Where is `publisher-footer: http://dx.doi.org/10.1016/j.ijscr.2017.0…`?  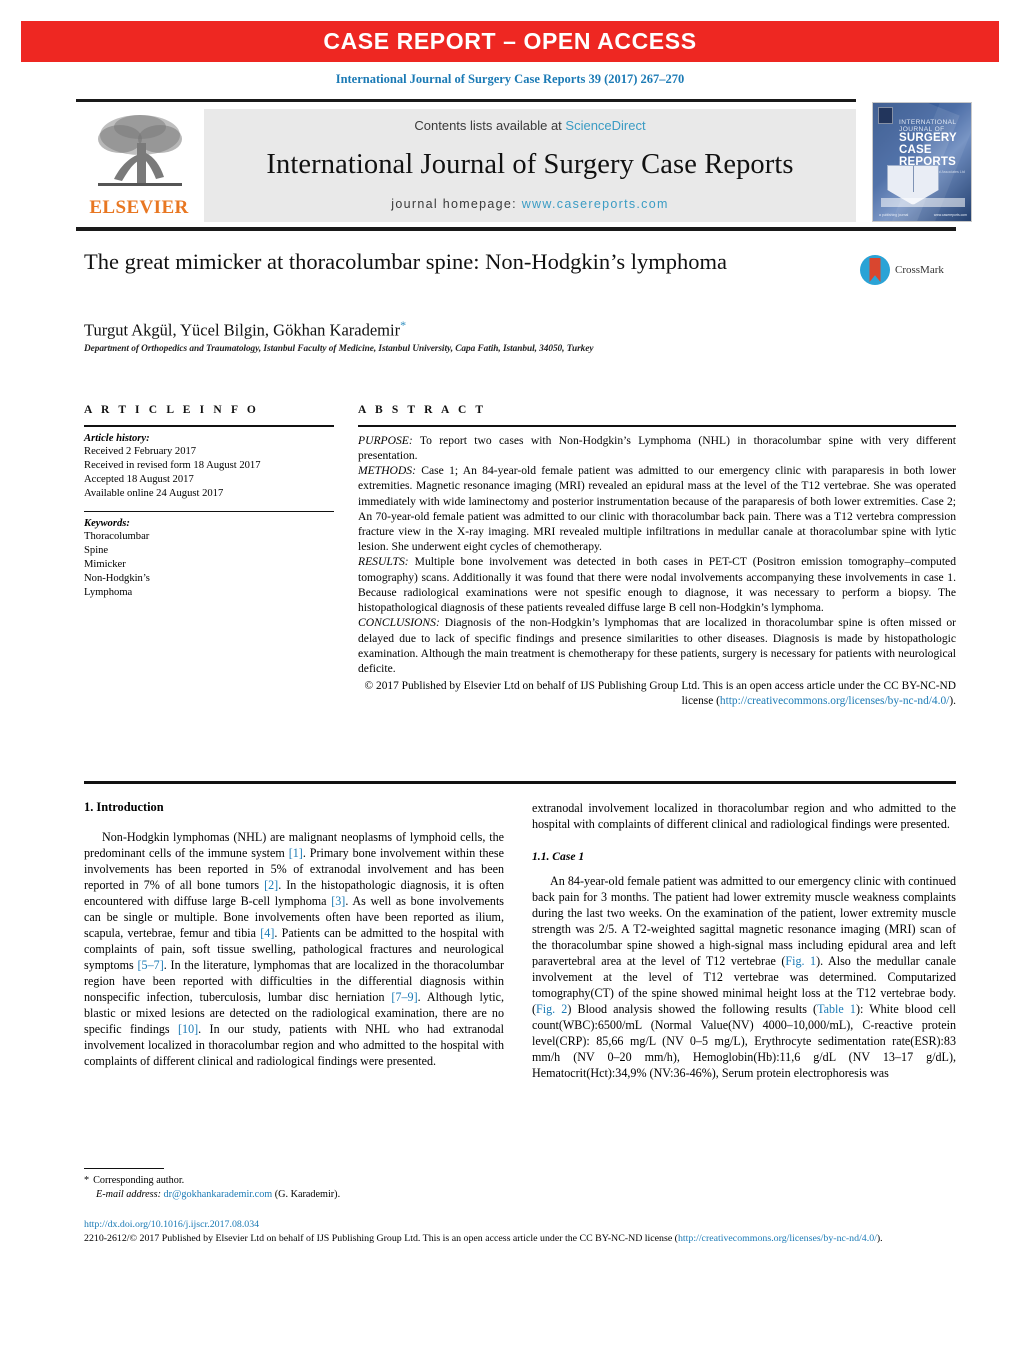 publisher-footer: http://dx.doi.org/10.1016/j.ijscr.2017.0… is located at coordinates (524, 1232).